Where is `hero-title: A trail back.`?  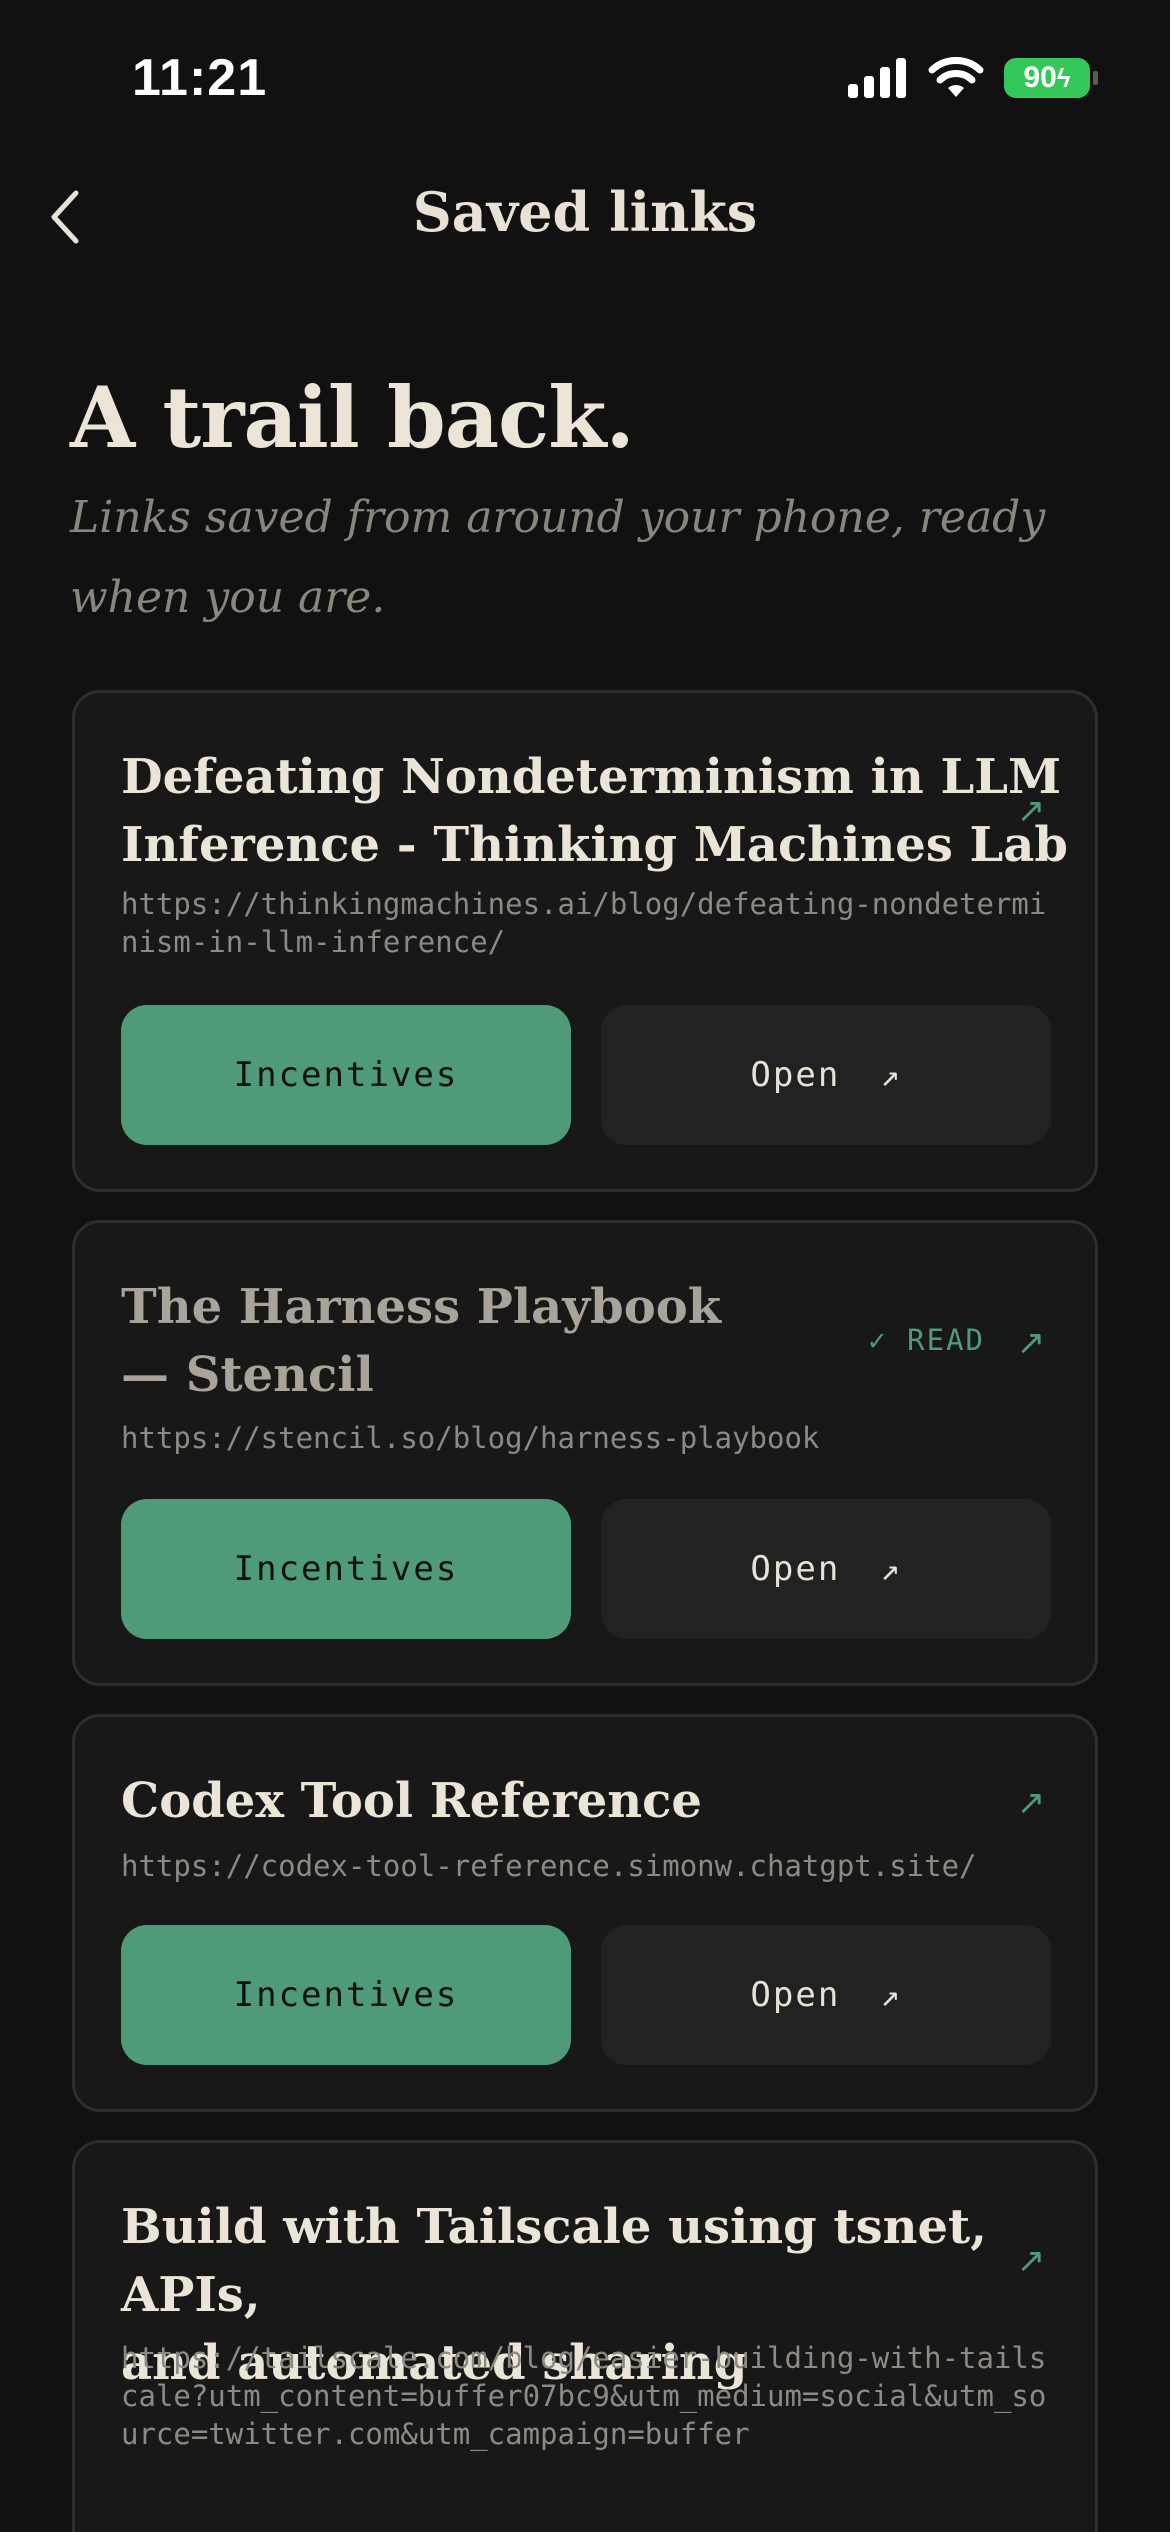
hero-title: A trail back. is located at coordinates (352, 417).